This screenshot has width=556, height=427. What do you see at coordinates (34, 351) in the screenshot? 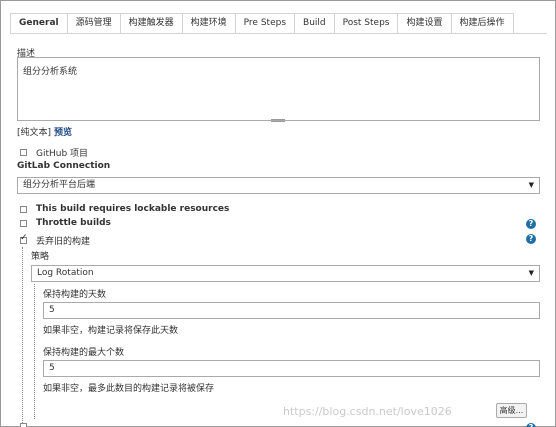
I see `strategy-guide` at bounding box center [34, 351].